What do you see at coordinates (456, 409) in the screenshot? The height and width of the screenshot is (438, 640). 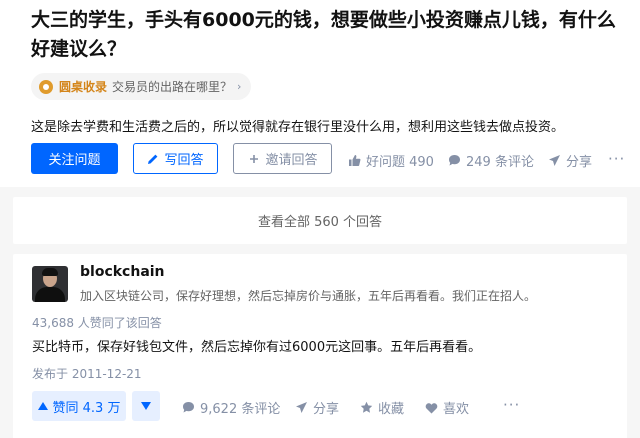 I see `like-label: 喜欢` at bounding box center [456, 409].